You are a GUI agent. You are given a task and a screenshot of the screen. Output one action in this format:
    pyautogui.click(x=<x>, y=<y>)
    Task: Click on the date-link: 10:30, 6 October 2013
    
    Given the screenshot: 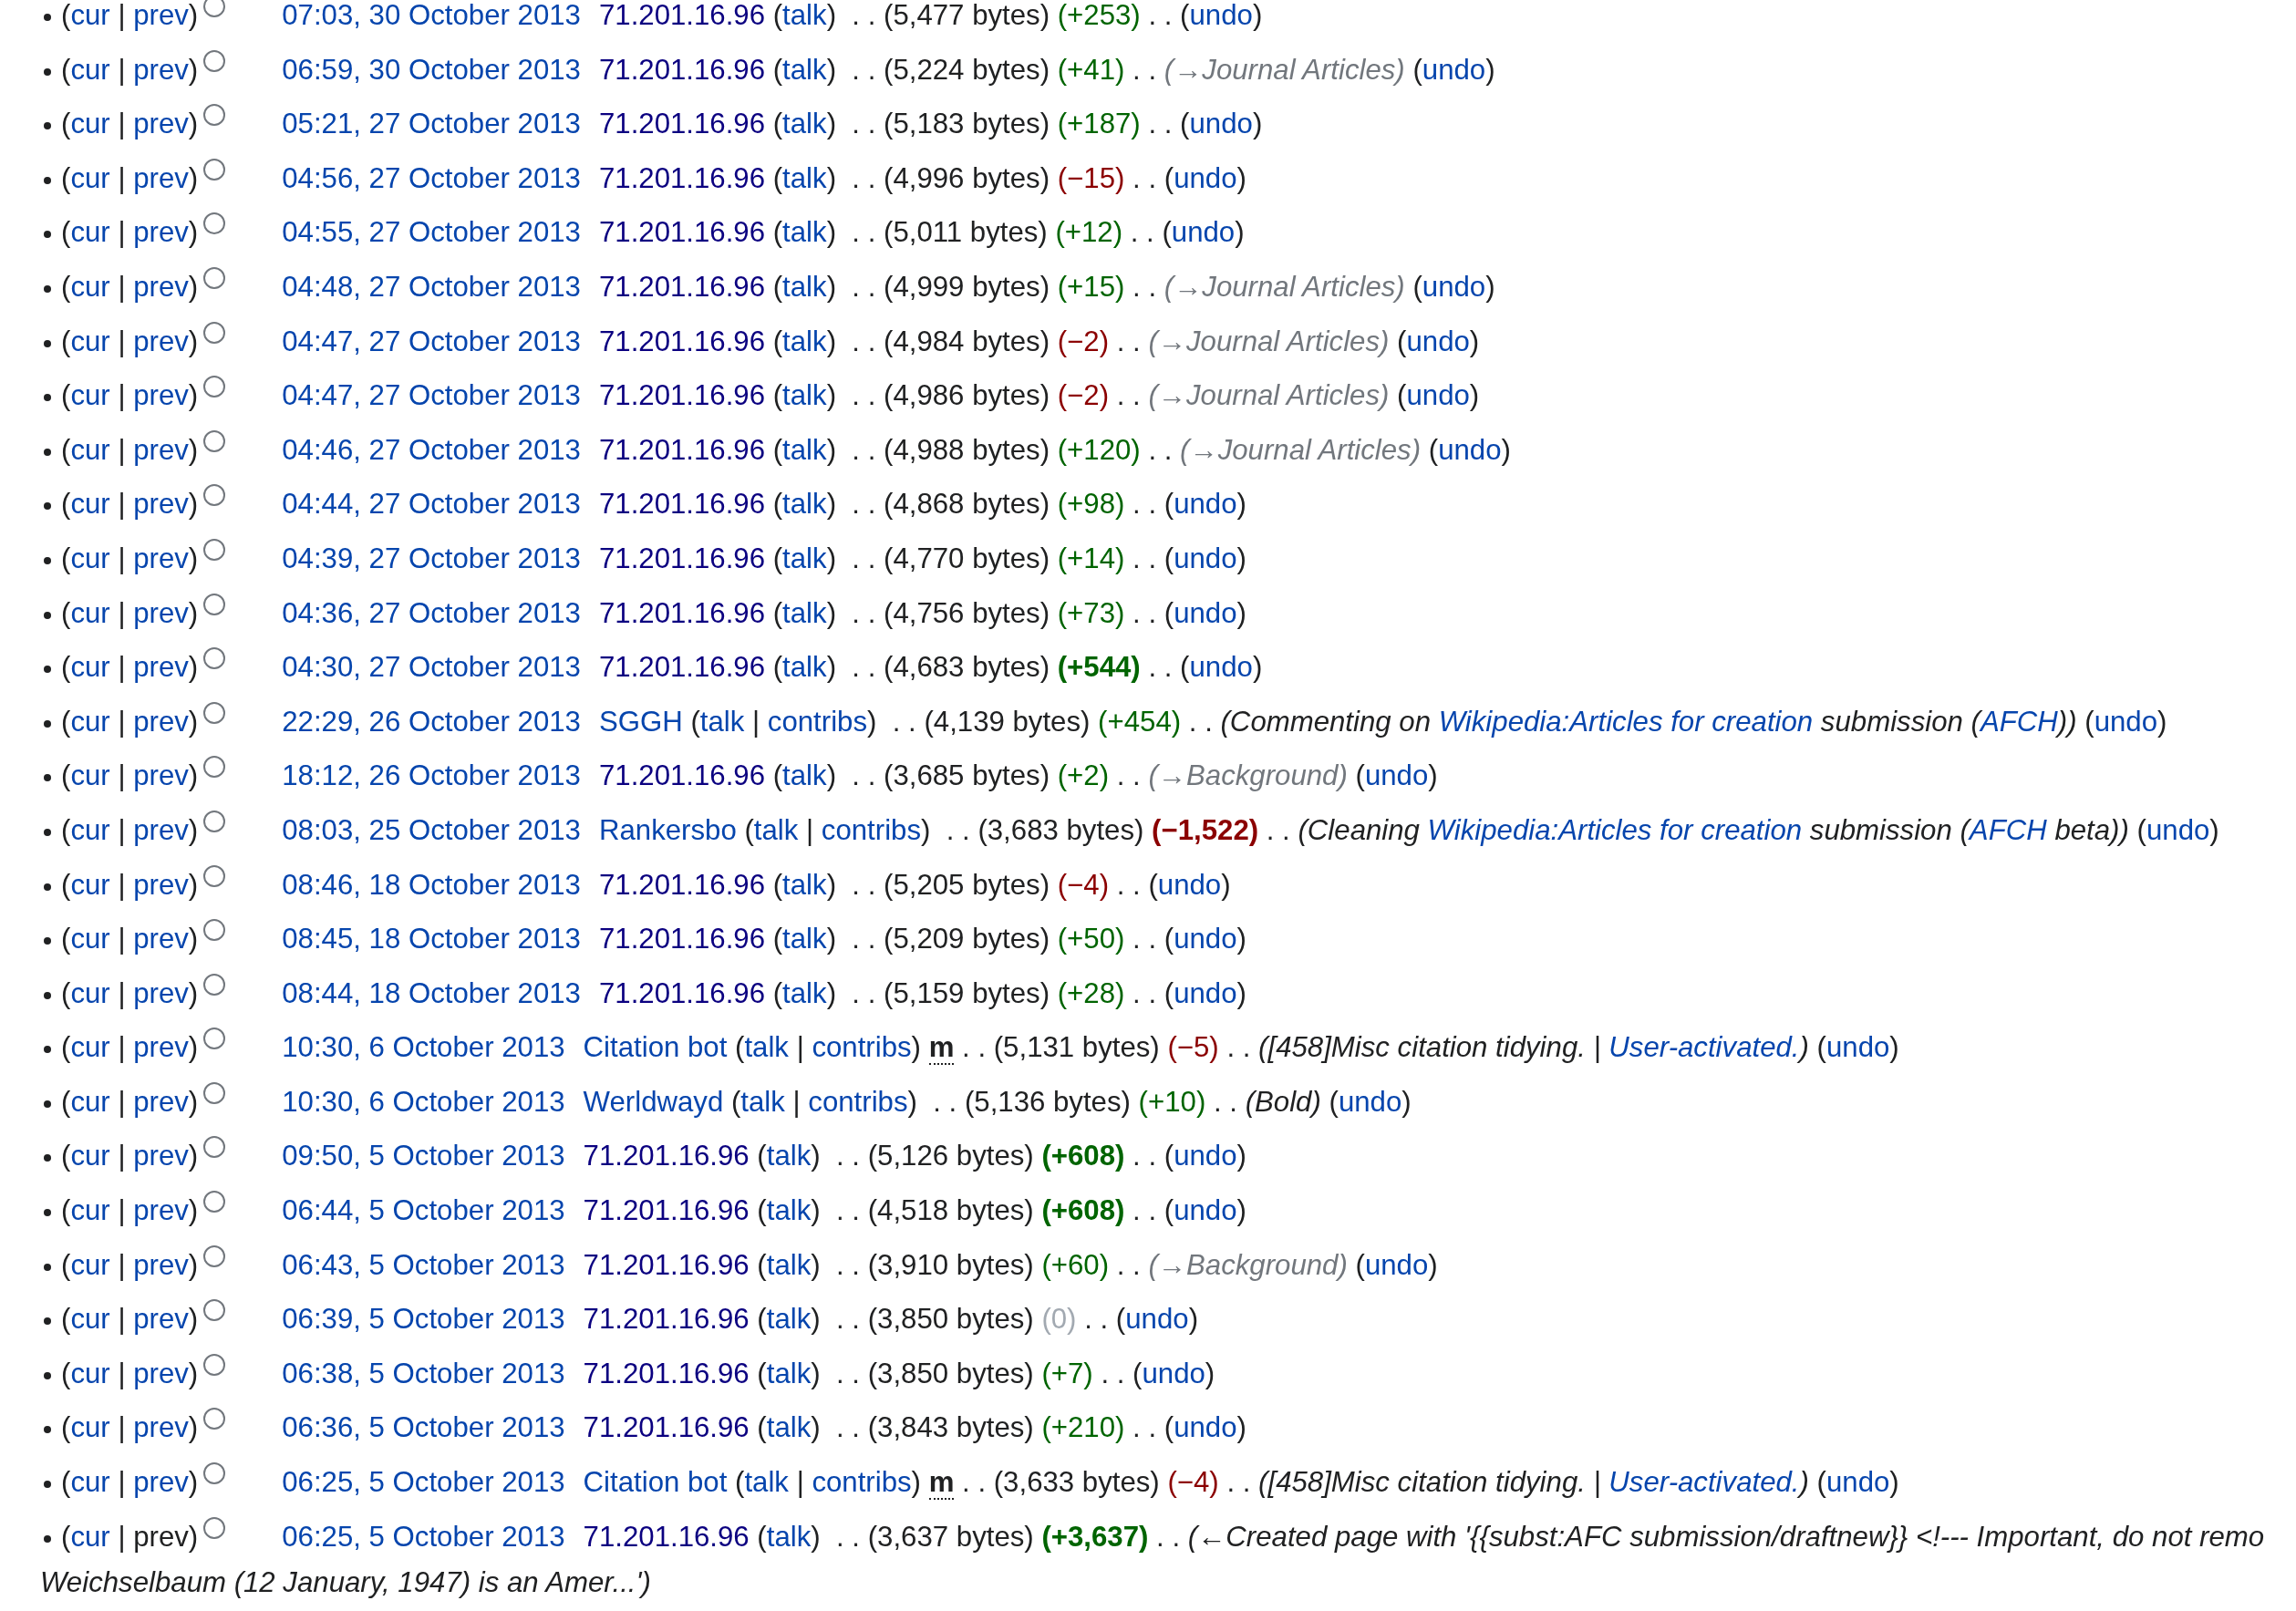 What is the action you would take?
    pyautogui.click(x=423, y=1101)
    